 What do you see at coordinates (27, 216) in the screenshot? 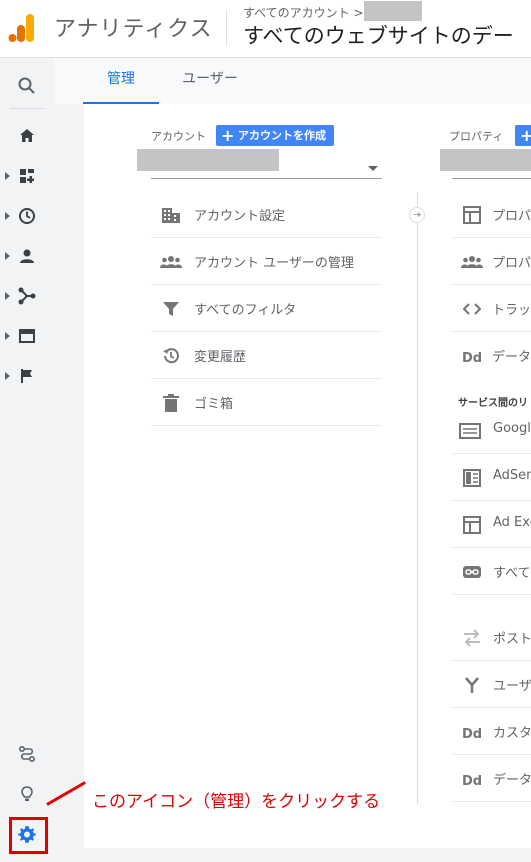
I see `clock-icon` at bounding box center [27, 216].